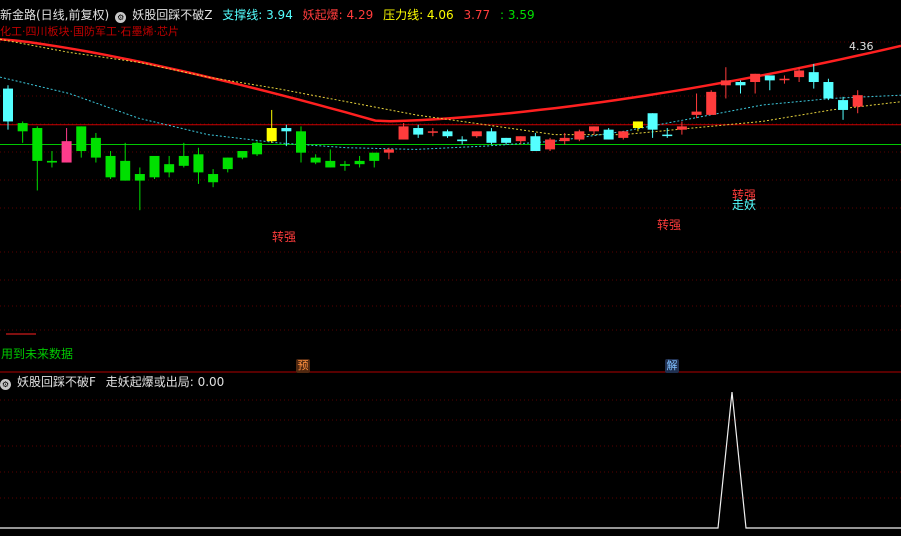  I want to click on go-demon-label: 走妖, so click(744, 205).